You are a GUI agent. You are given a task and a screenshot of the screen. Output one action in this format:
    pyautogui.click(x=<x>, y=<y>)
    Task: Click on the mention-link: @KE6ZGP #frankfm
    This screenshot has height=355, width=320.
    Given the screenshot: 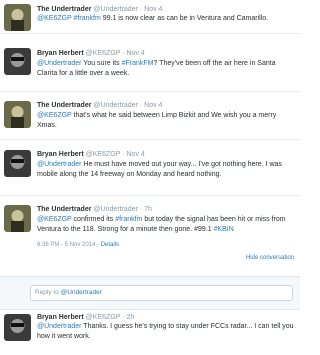 What is the action you would take?
    pyautogui.click(x=69, y=18)
    